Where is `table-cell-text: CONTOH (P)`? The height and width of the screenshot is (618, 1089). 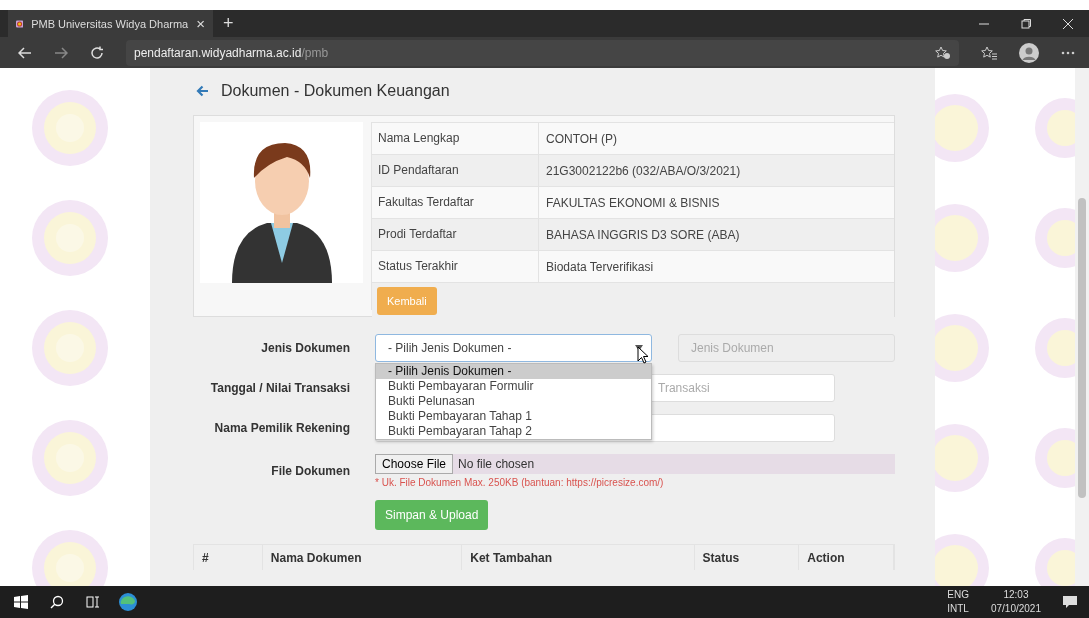 table-cell-text: CONTOH (P) is located at coordinates (581, 138).